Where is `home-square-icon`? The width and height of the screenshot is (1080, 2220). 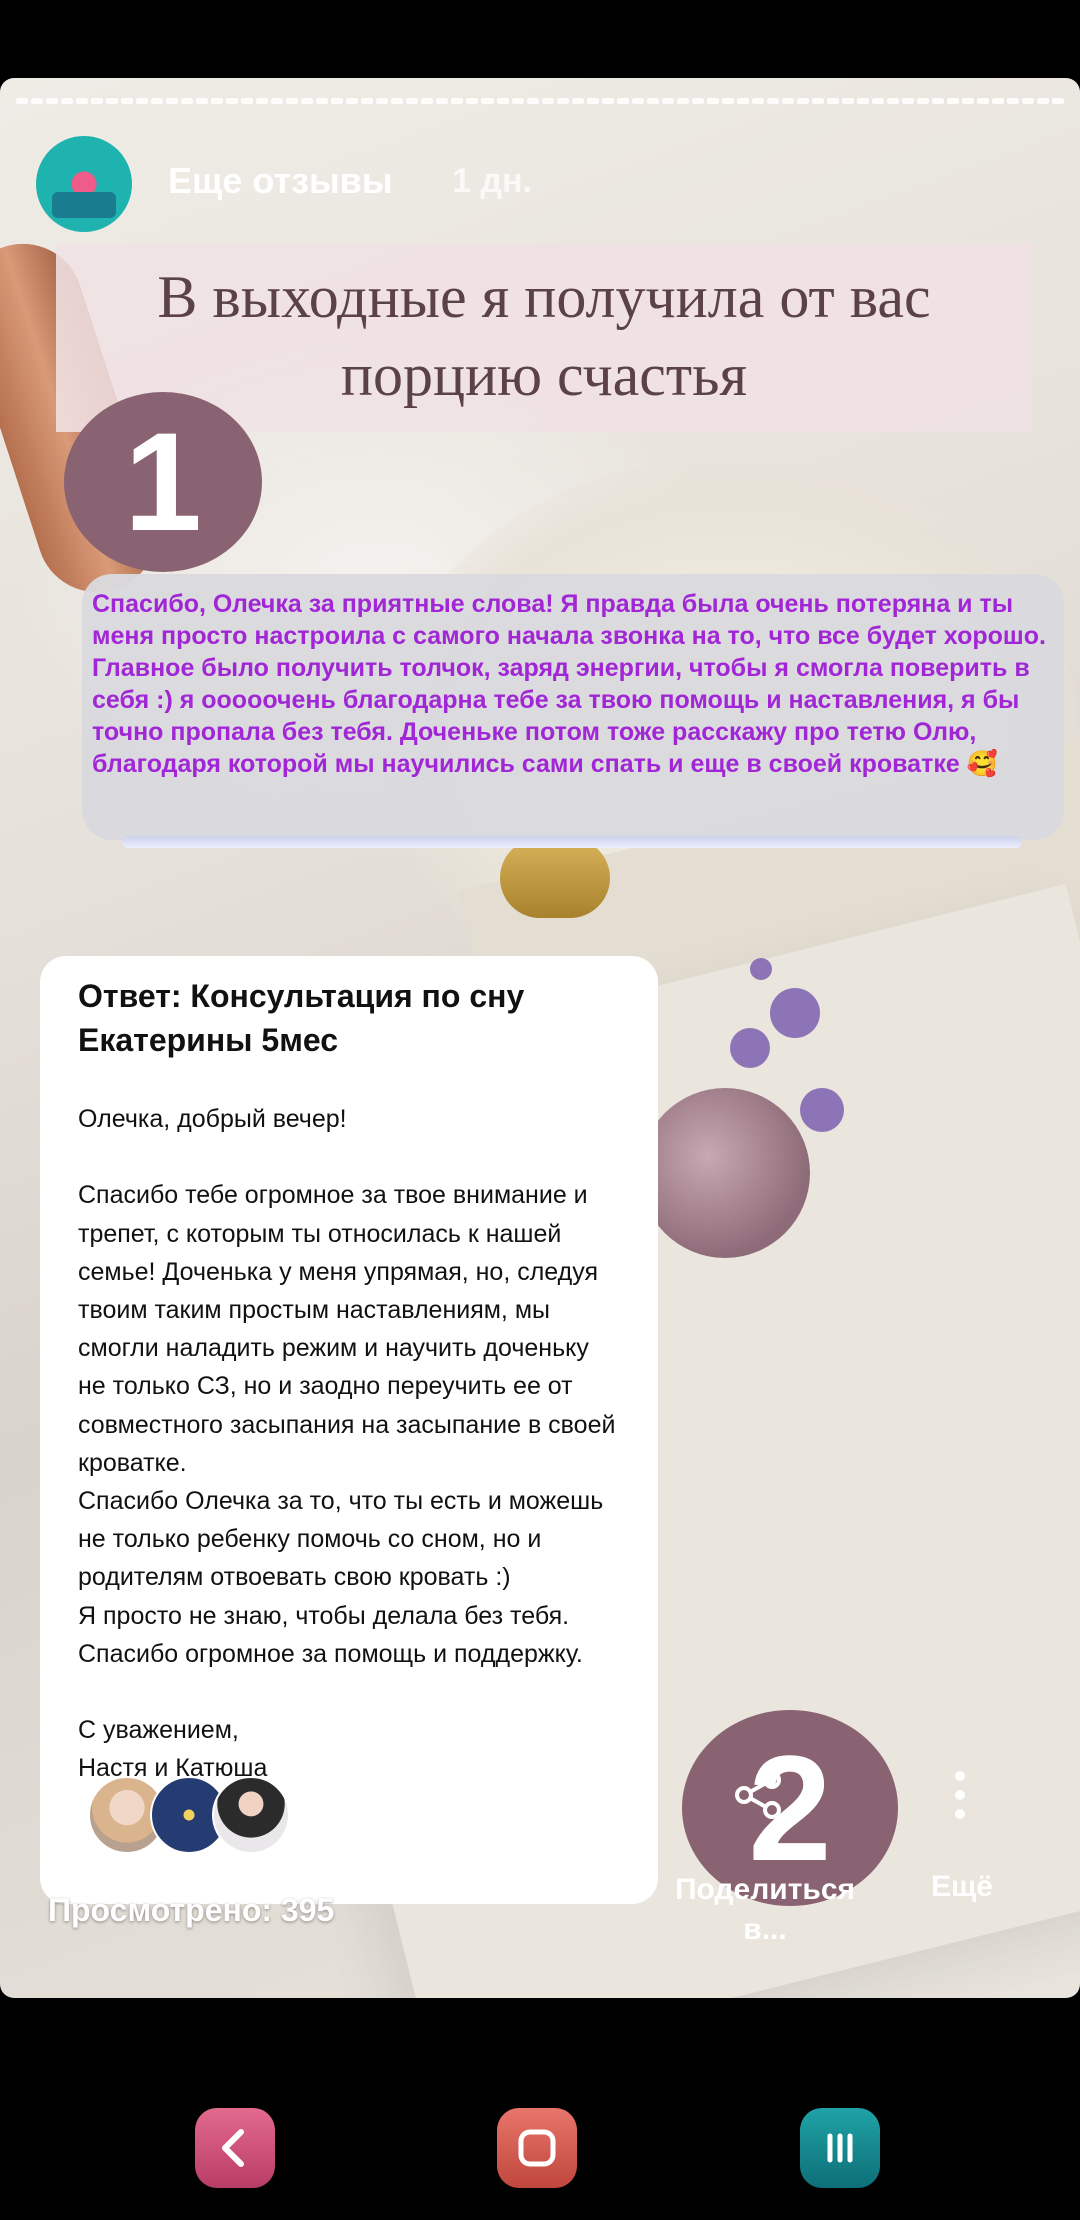 home-square-icon is located at coordinates (537, 2148).